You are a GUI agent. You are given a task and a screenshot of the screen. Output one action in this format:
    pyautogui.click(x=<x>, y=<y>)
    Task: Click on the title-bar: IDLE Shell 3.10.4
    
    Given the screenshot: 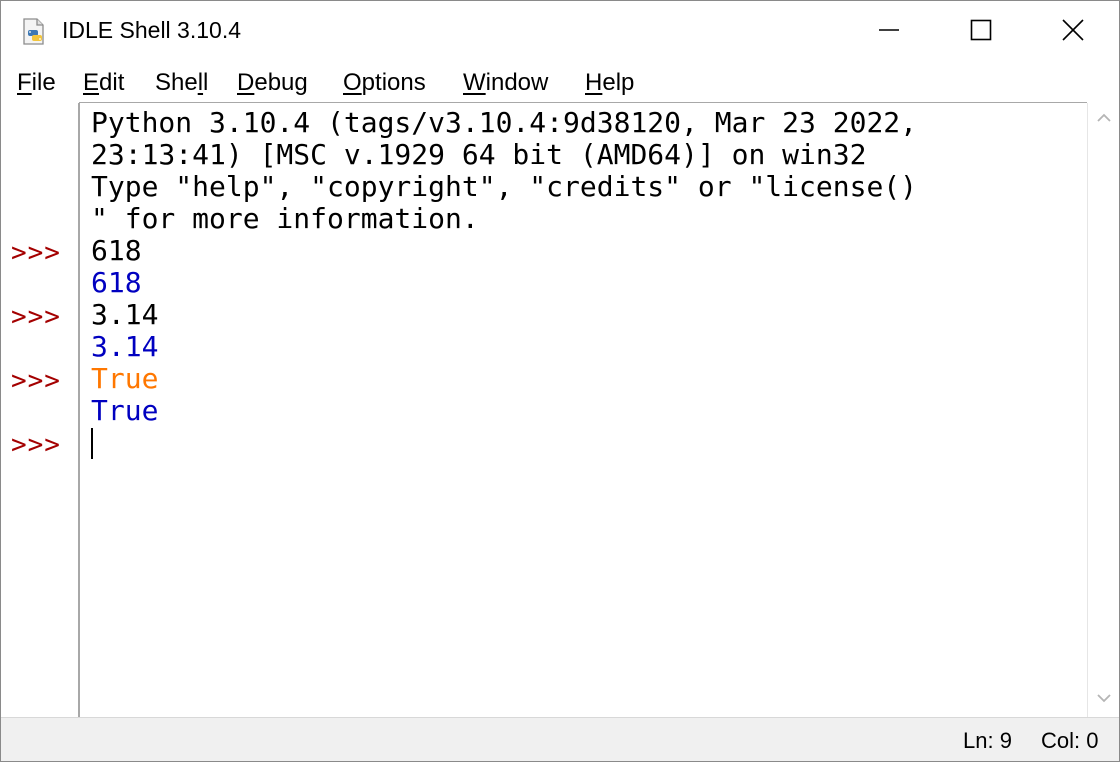 What is the action you would take?
    pyautogui.click(x=560, y=32)
    